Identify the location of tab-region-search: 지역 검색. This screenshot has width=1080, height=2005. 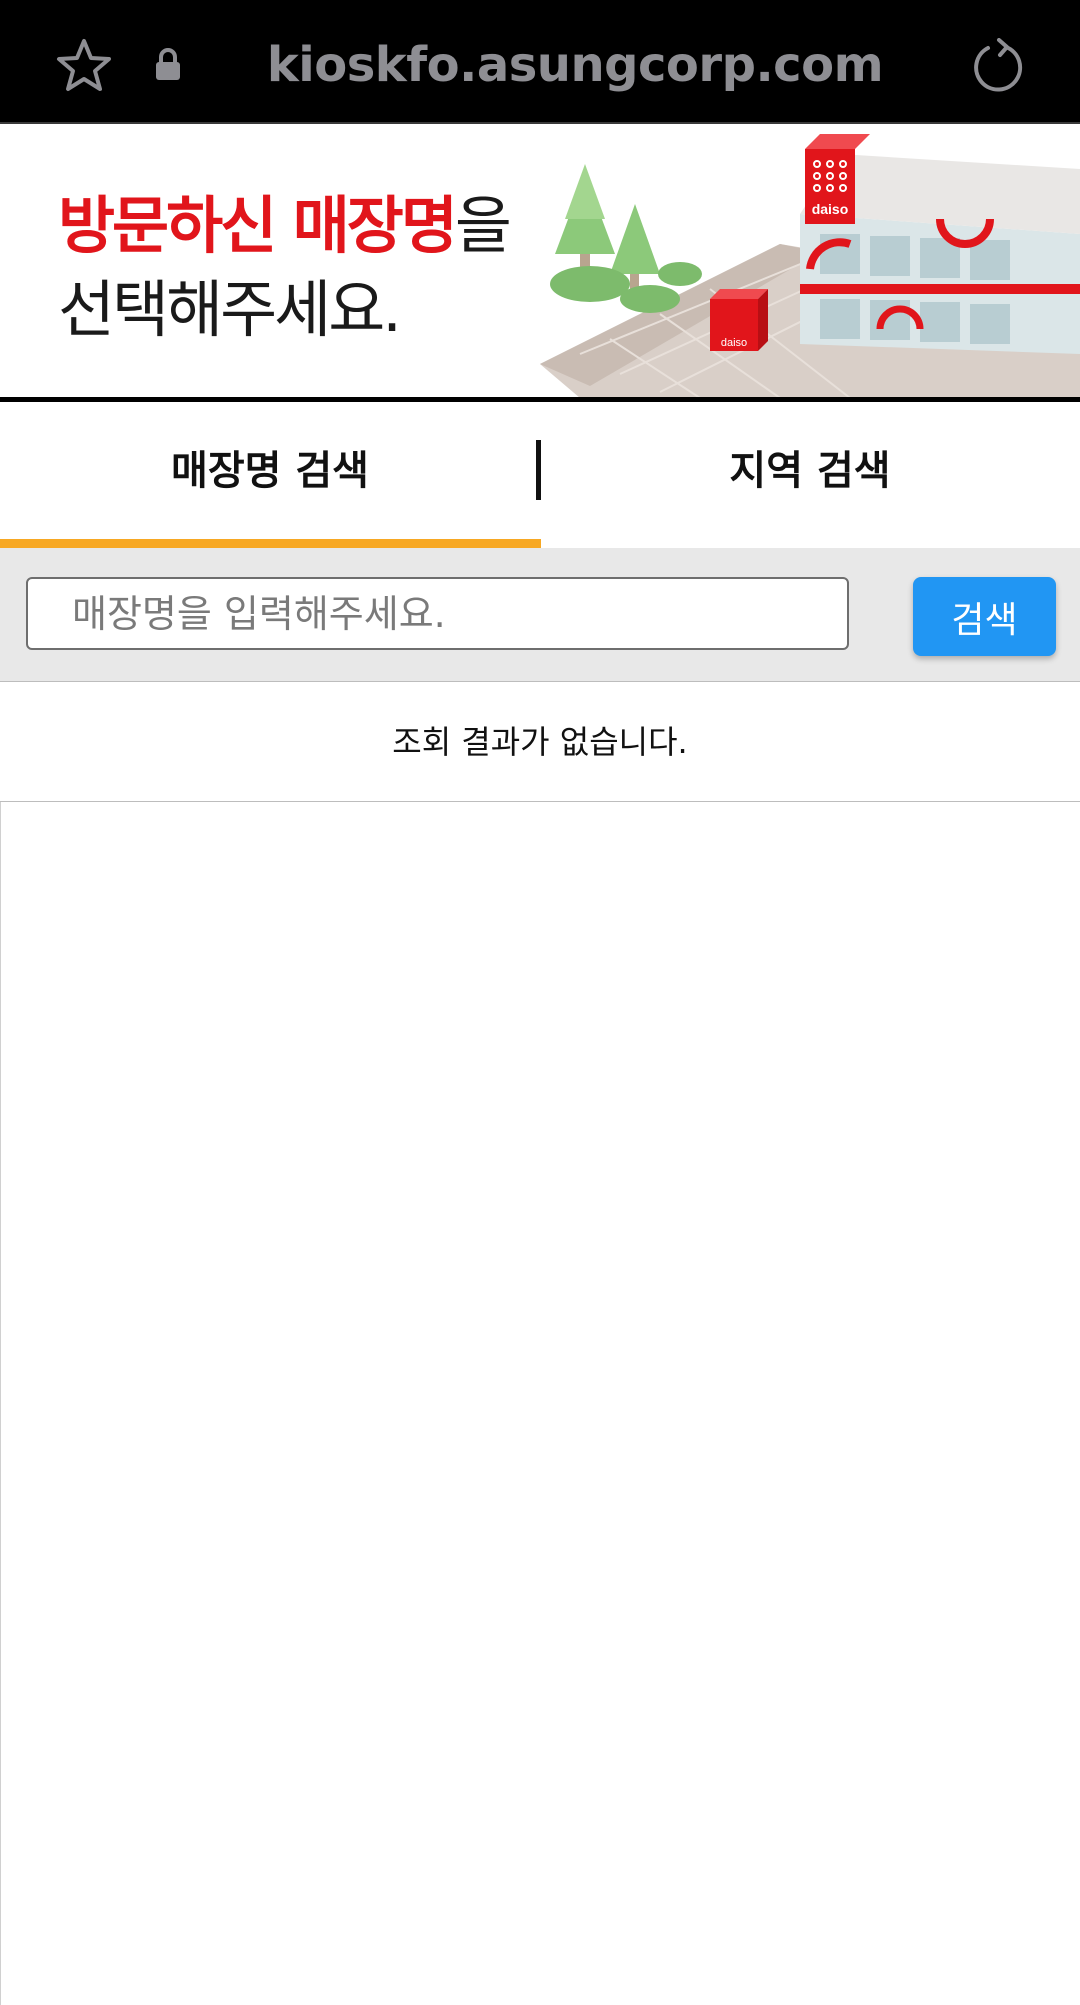
(810, 475).